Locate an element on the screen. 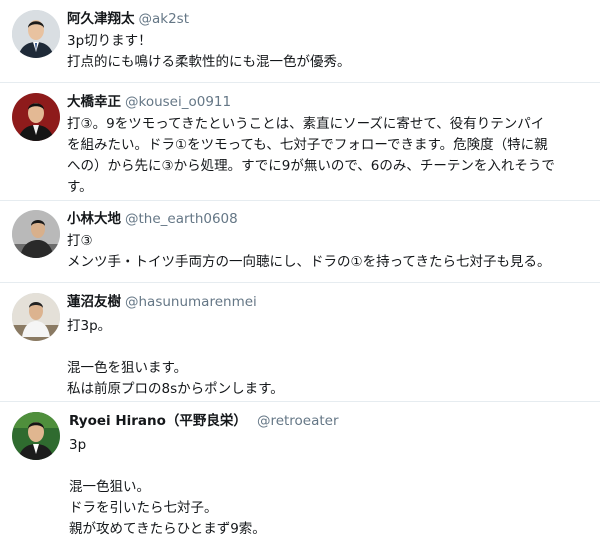 Image resolution: width=600 pixels, height=551 pixels. tweet-line: を組みたい。ドラ①をツモっても、七対子でフォローできます。危険度（特に親 is located at coordinates (307, 145).